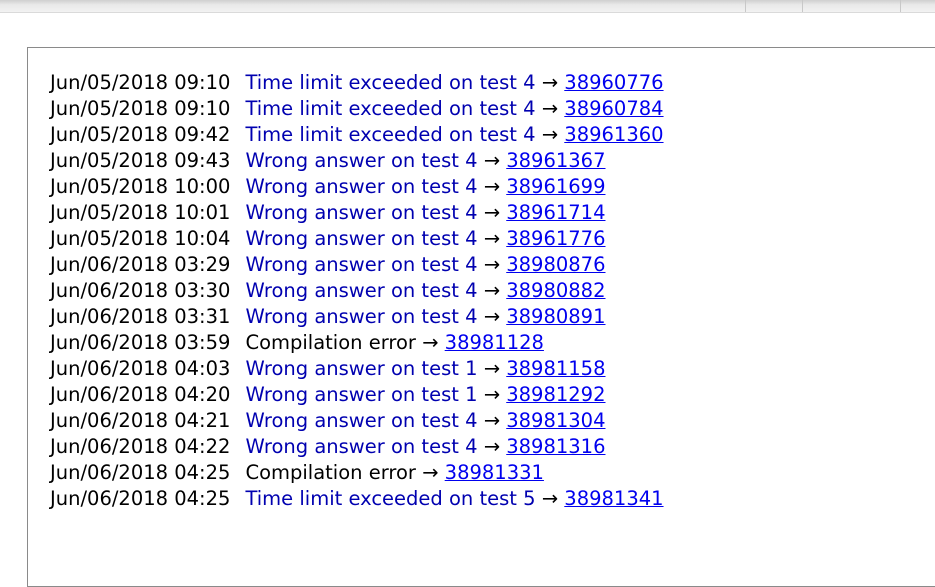  I want to click on submission-time: Jun/06/2018 04:21, so click(140, 420).